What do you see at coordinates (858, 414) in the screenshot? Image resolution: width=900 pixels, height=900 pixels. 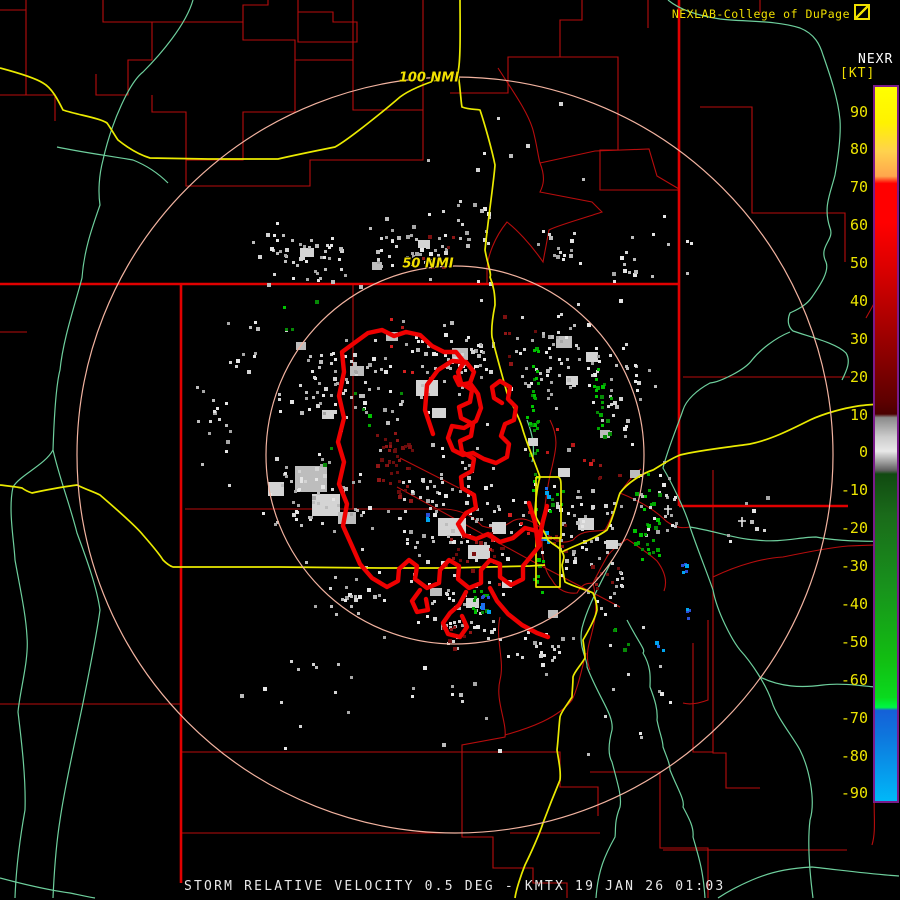 I see `colorbar-tick: 10` at bounding box center [858, 414].